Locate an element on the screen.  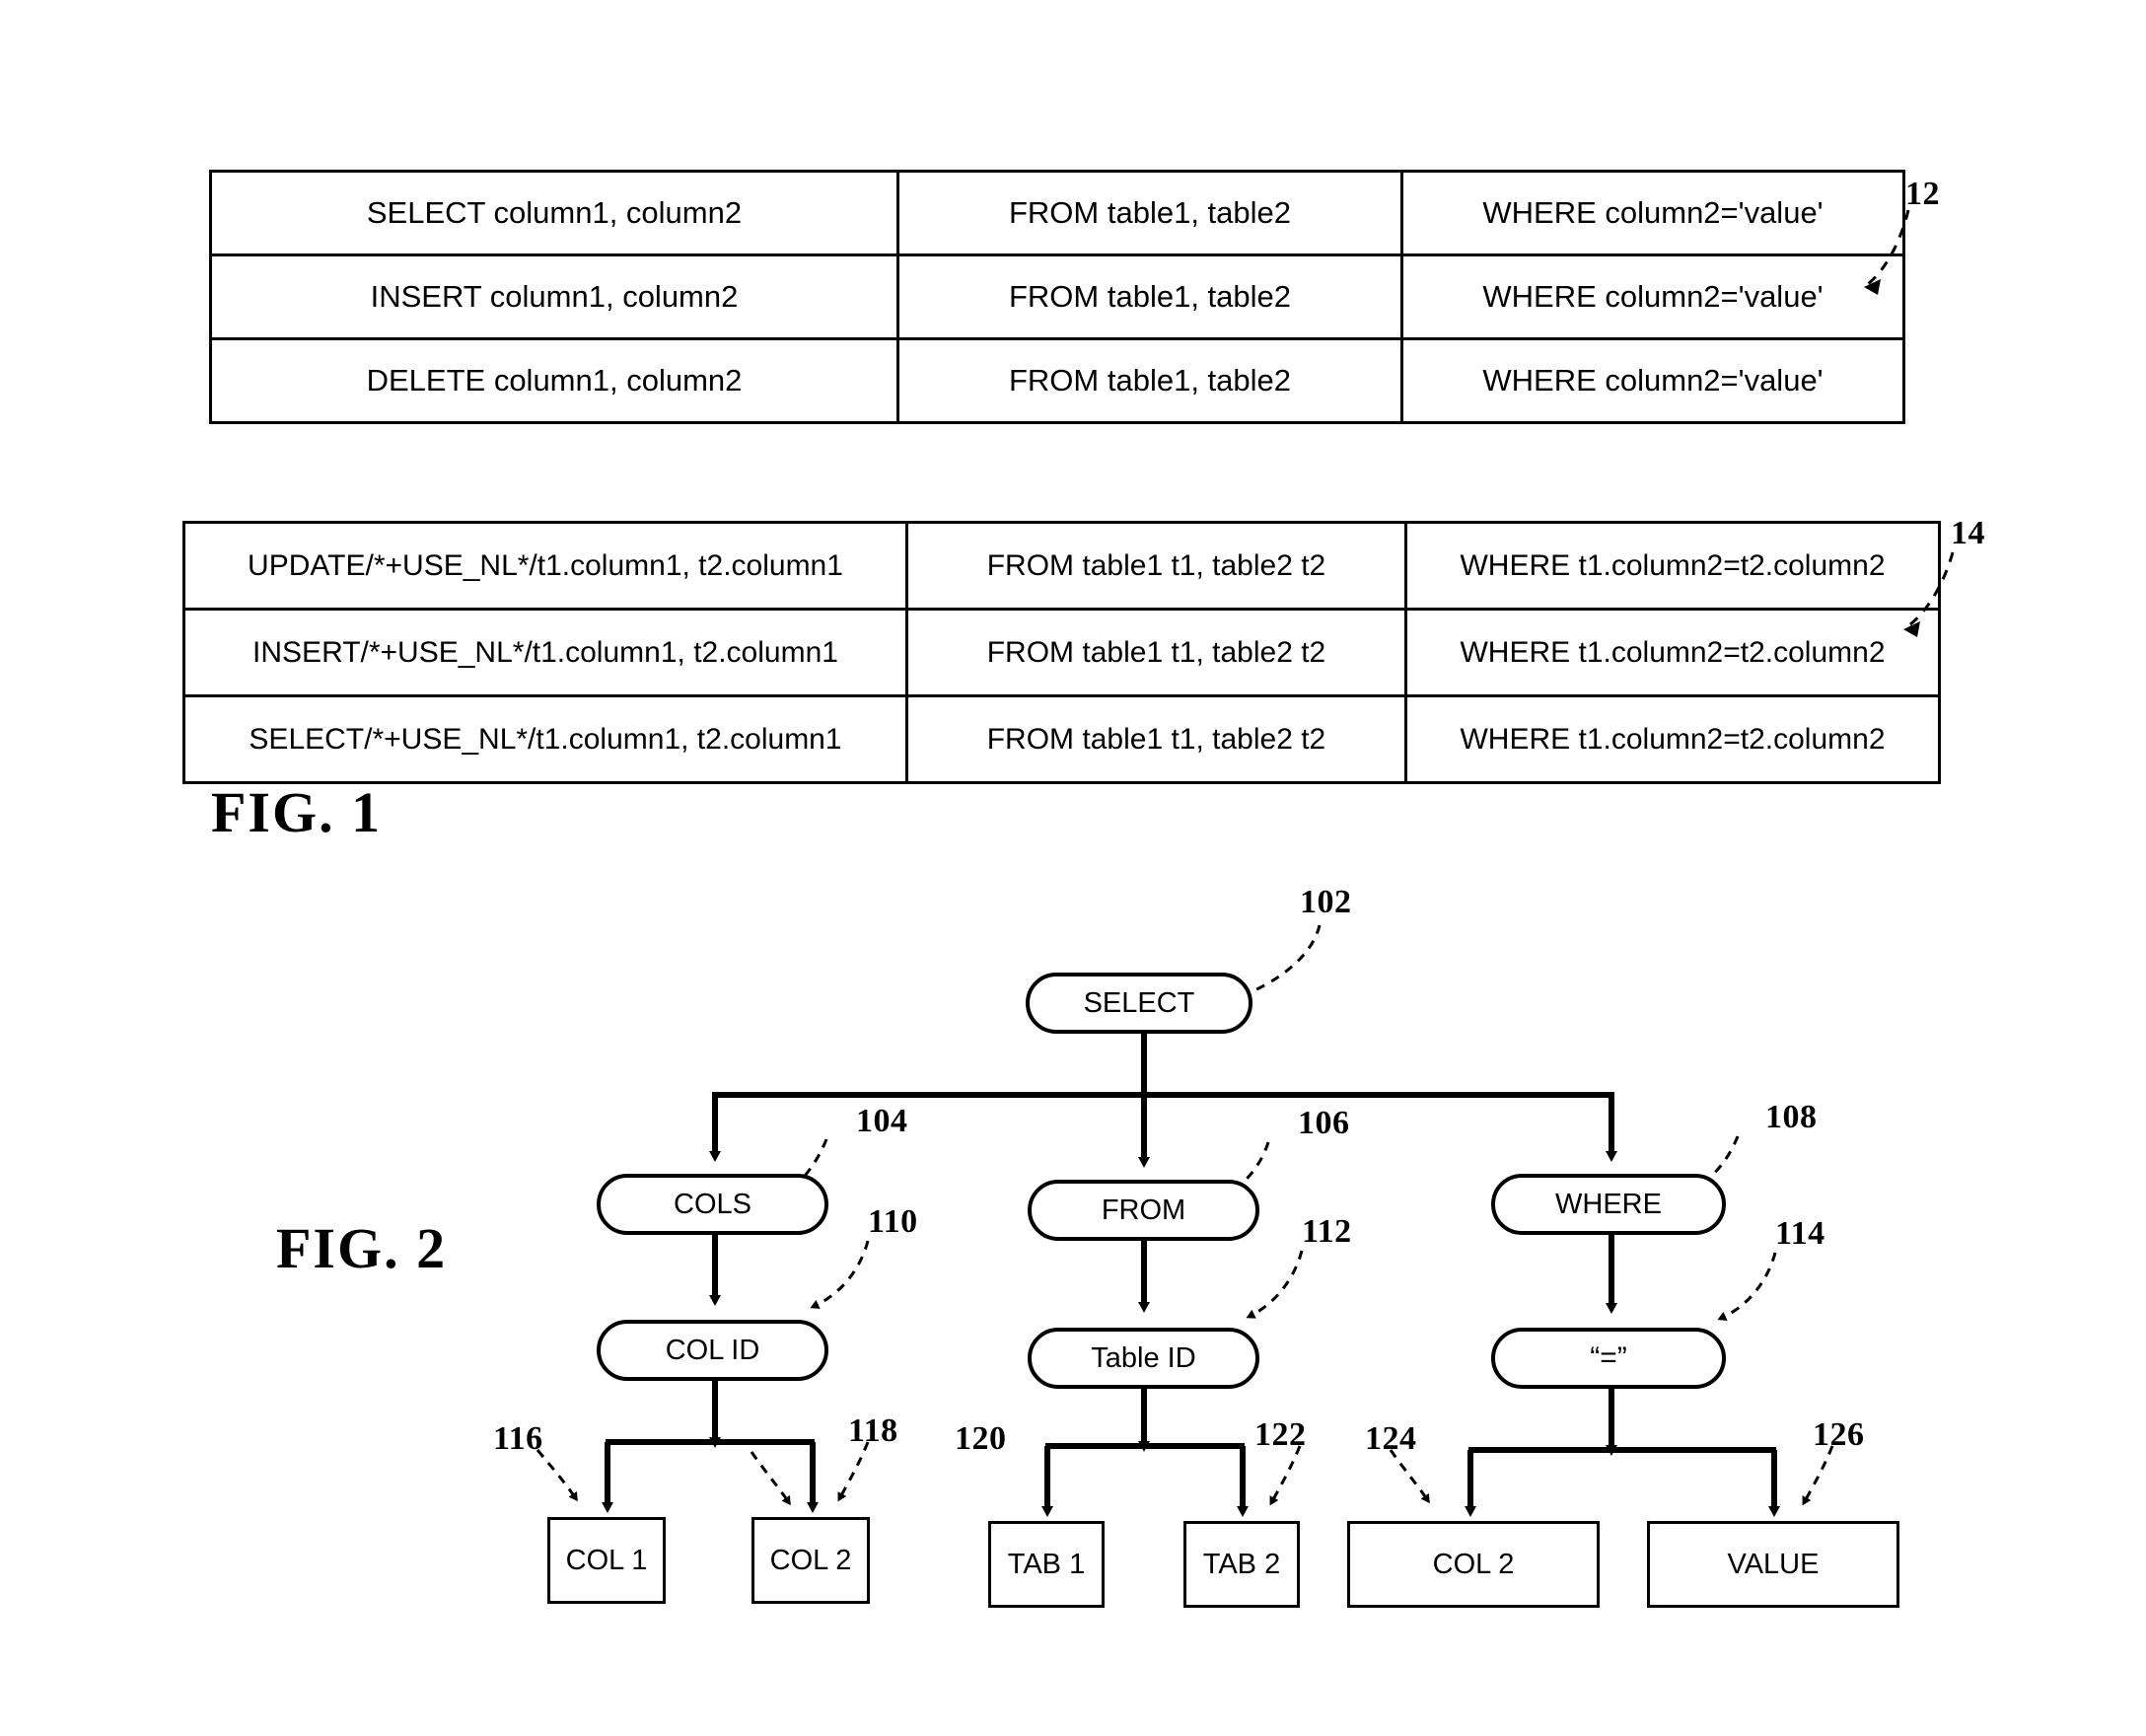
tree-node-col-id-label: COL ID is located at coordinates (712, 1350).